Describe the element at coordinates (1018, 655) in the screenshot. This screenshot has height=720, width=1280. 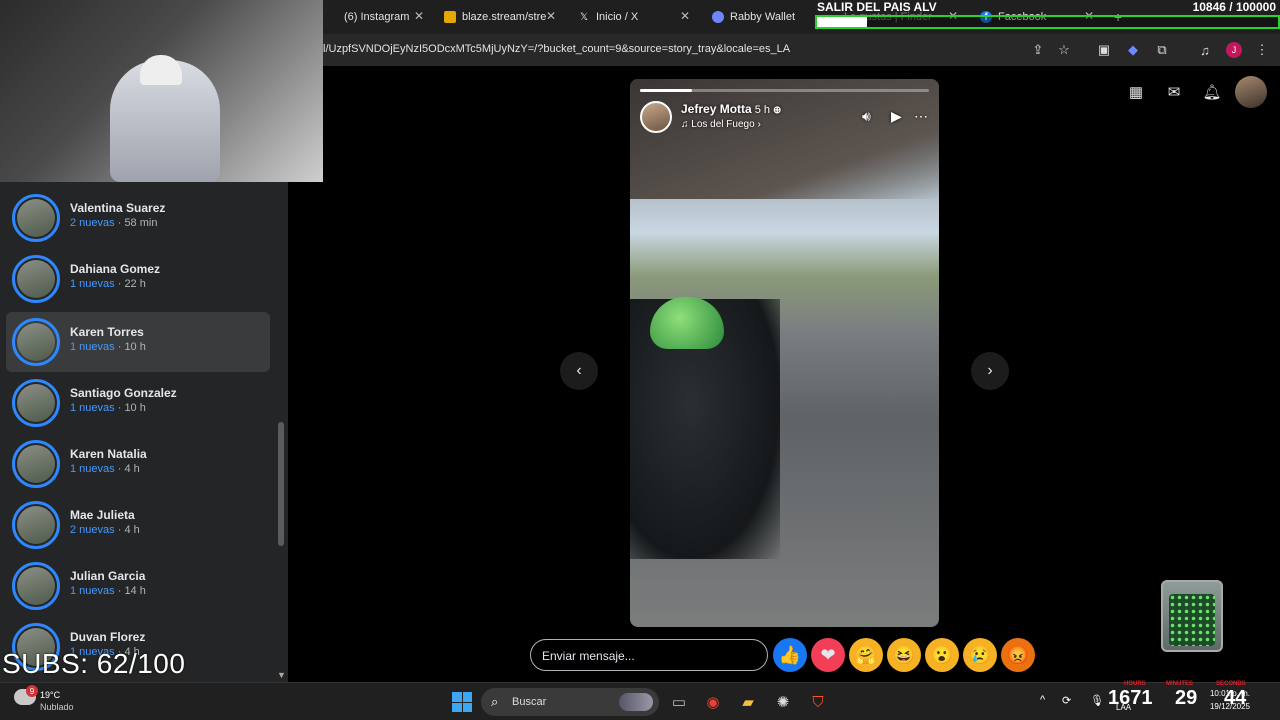
I see `angry-reaction-icon: 😡` at that location.